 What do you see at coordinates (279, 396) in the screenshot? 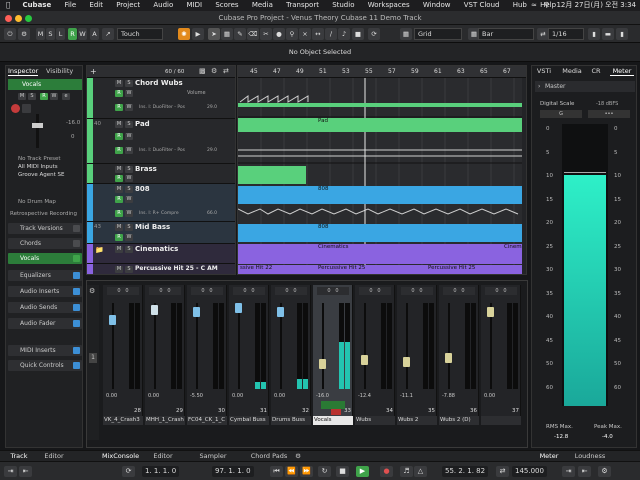
I see `channel-volume: 0.00` at bounding box center [279, 396].